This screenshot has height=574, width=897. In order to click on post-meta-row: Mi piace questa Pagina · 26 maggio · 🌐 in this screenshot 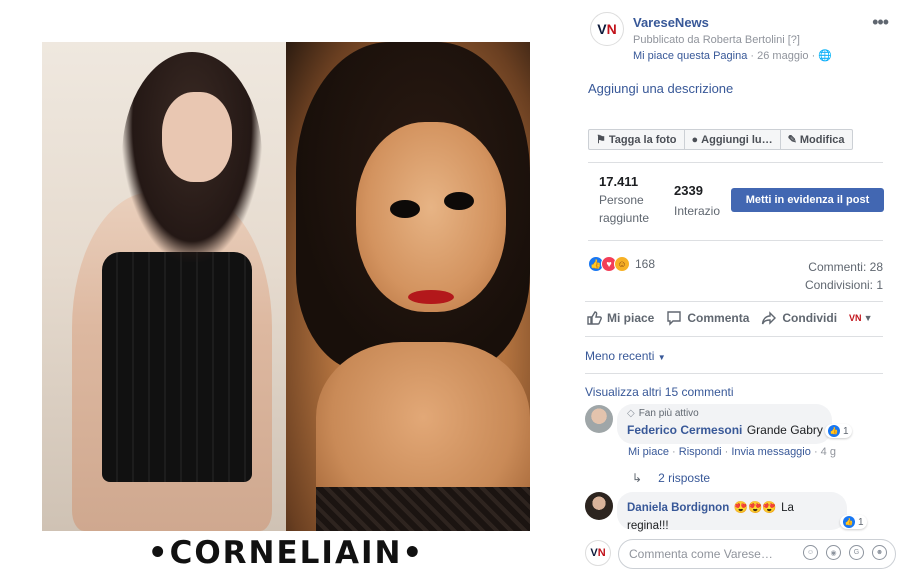, I will do `click(732, 55)`.